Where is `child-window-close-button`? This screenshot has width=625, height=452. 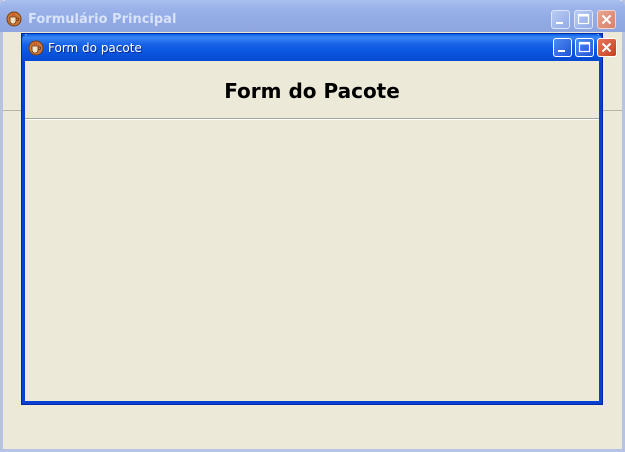
child-window-close-button is located at coordinates (607, 47).